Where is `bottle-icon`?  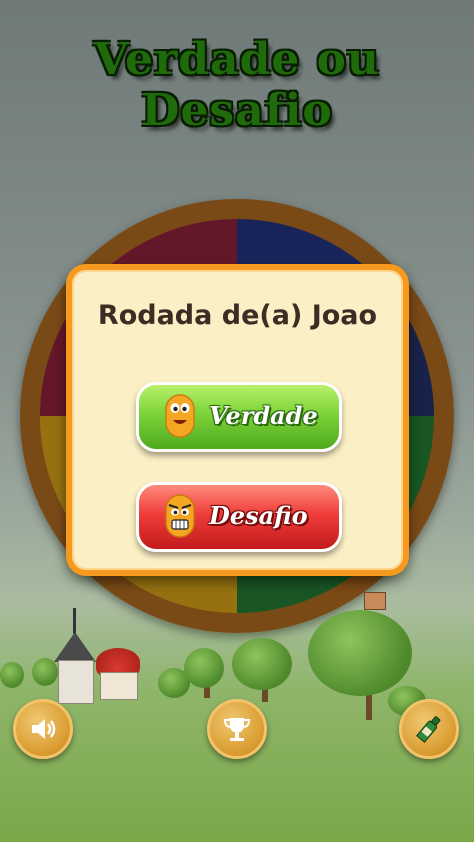
bottle-icon is located at coordinates (428, 729).